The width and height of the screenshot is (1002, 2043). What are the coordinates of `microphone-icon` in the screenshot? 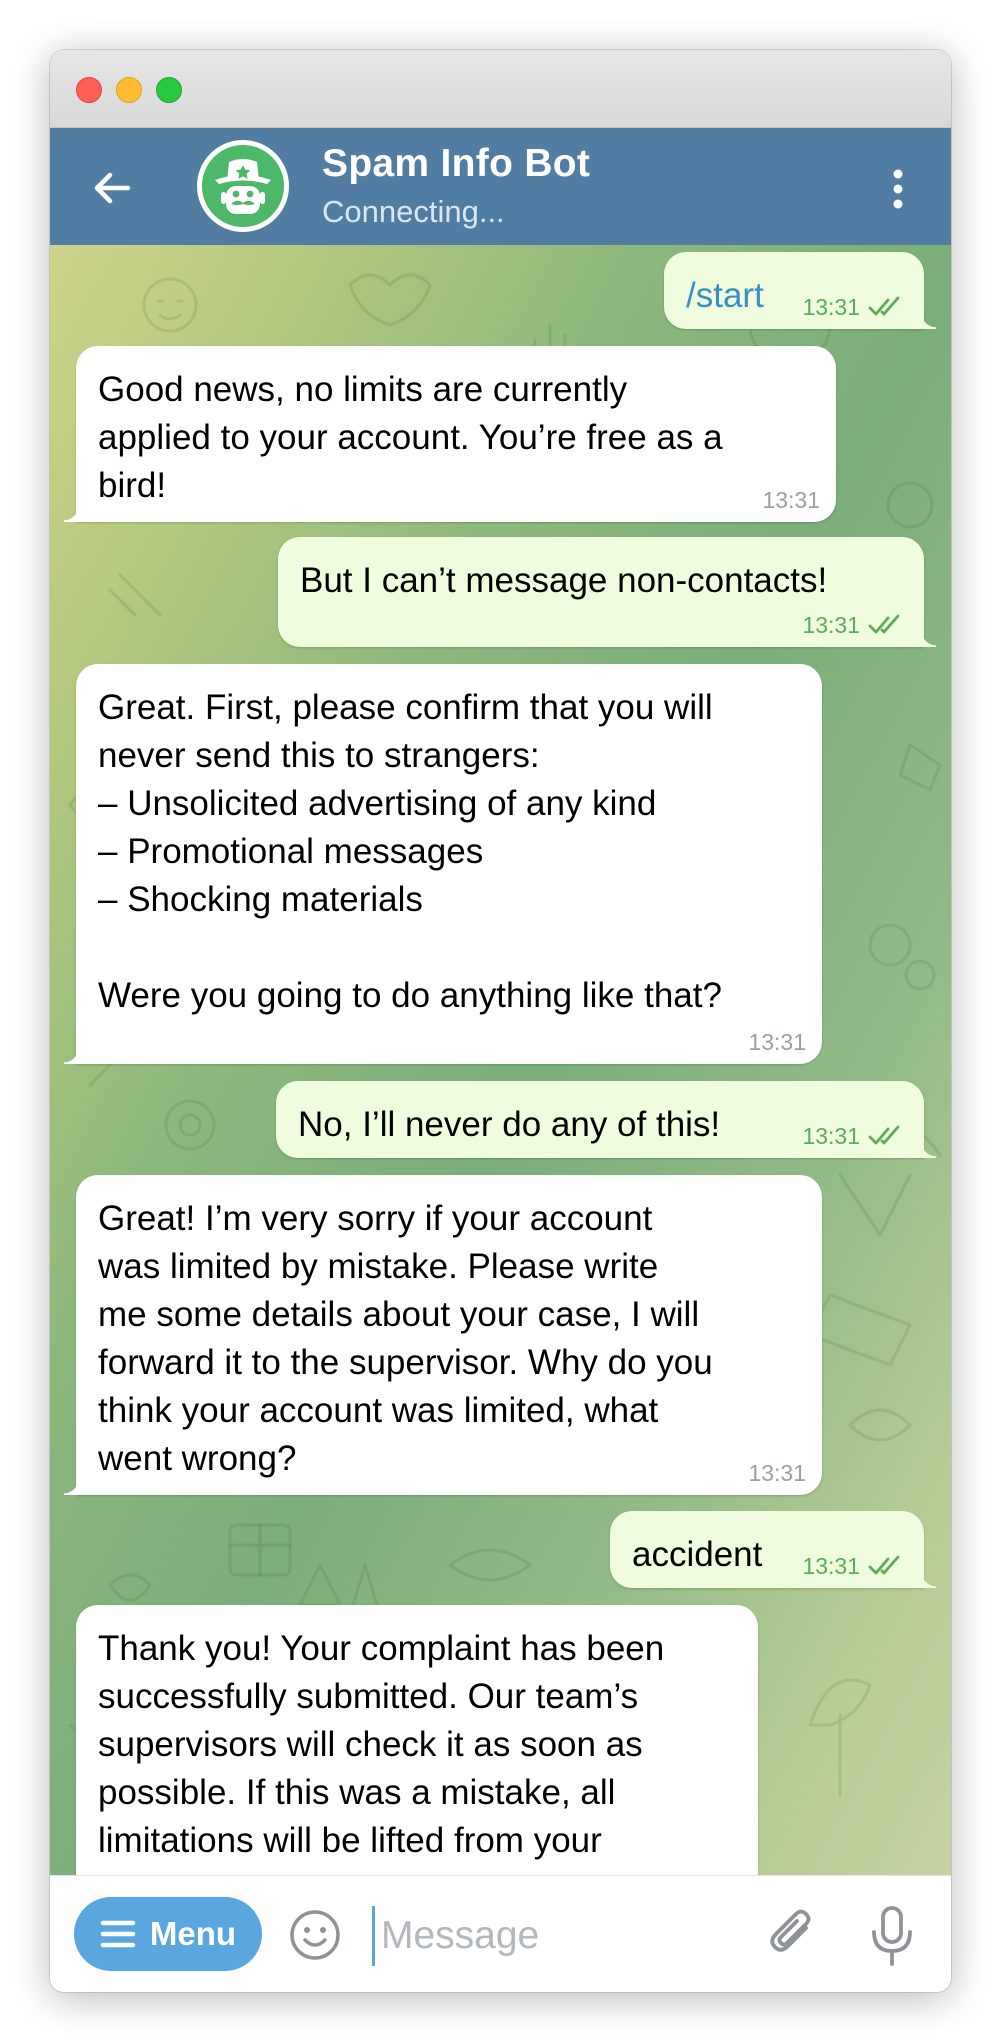 It's located at (892, 1936).